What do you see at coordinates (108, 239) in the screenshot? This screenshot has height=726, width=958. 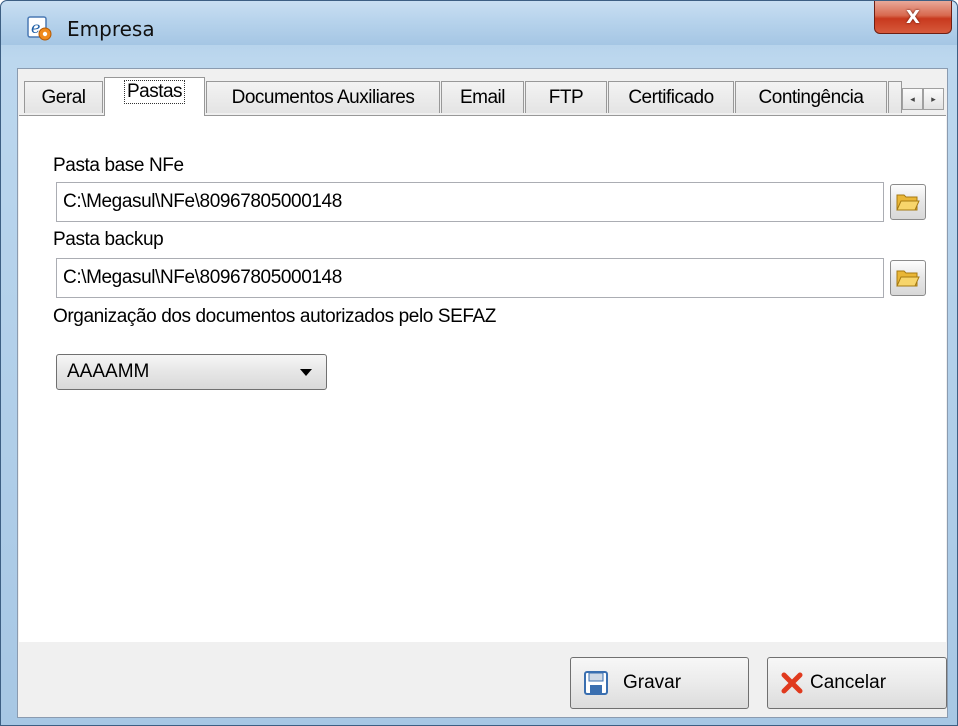 I see `pasta-backup-label: Pasta backup` at bounding box center [108, 239].